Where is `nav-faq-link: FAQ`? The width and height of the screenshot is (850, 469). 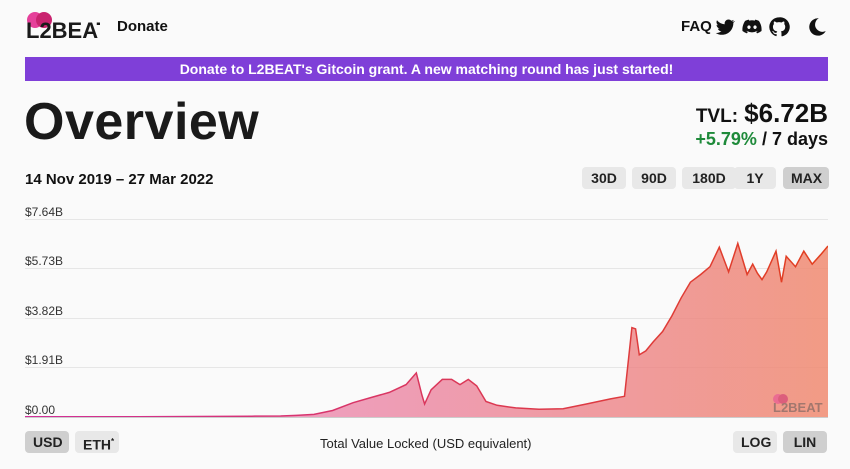
nav-faq-link: FAQ is located at coordinates (696, 26).